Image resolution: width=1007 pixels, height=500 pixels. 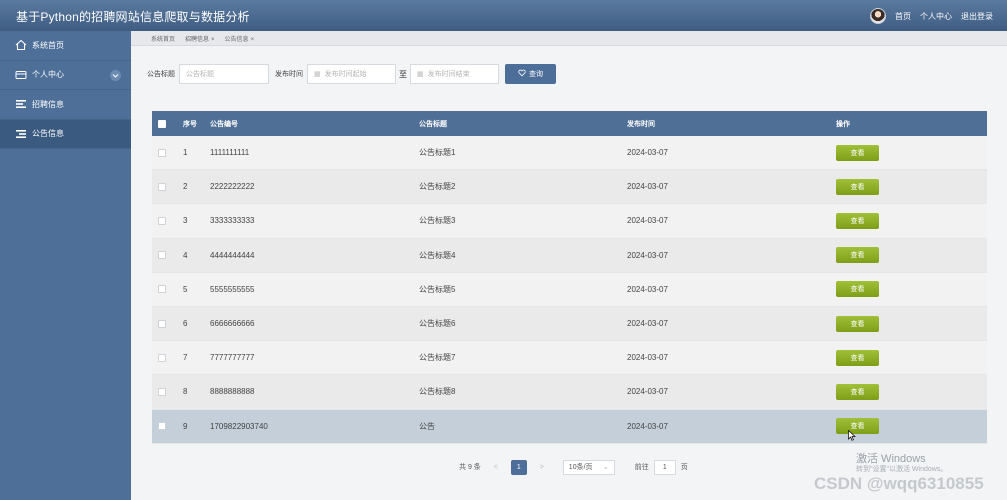 I want to click on notice-code: 2222222222, so click(x=232, y=187).